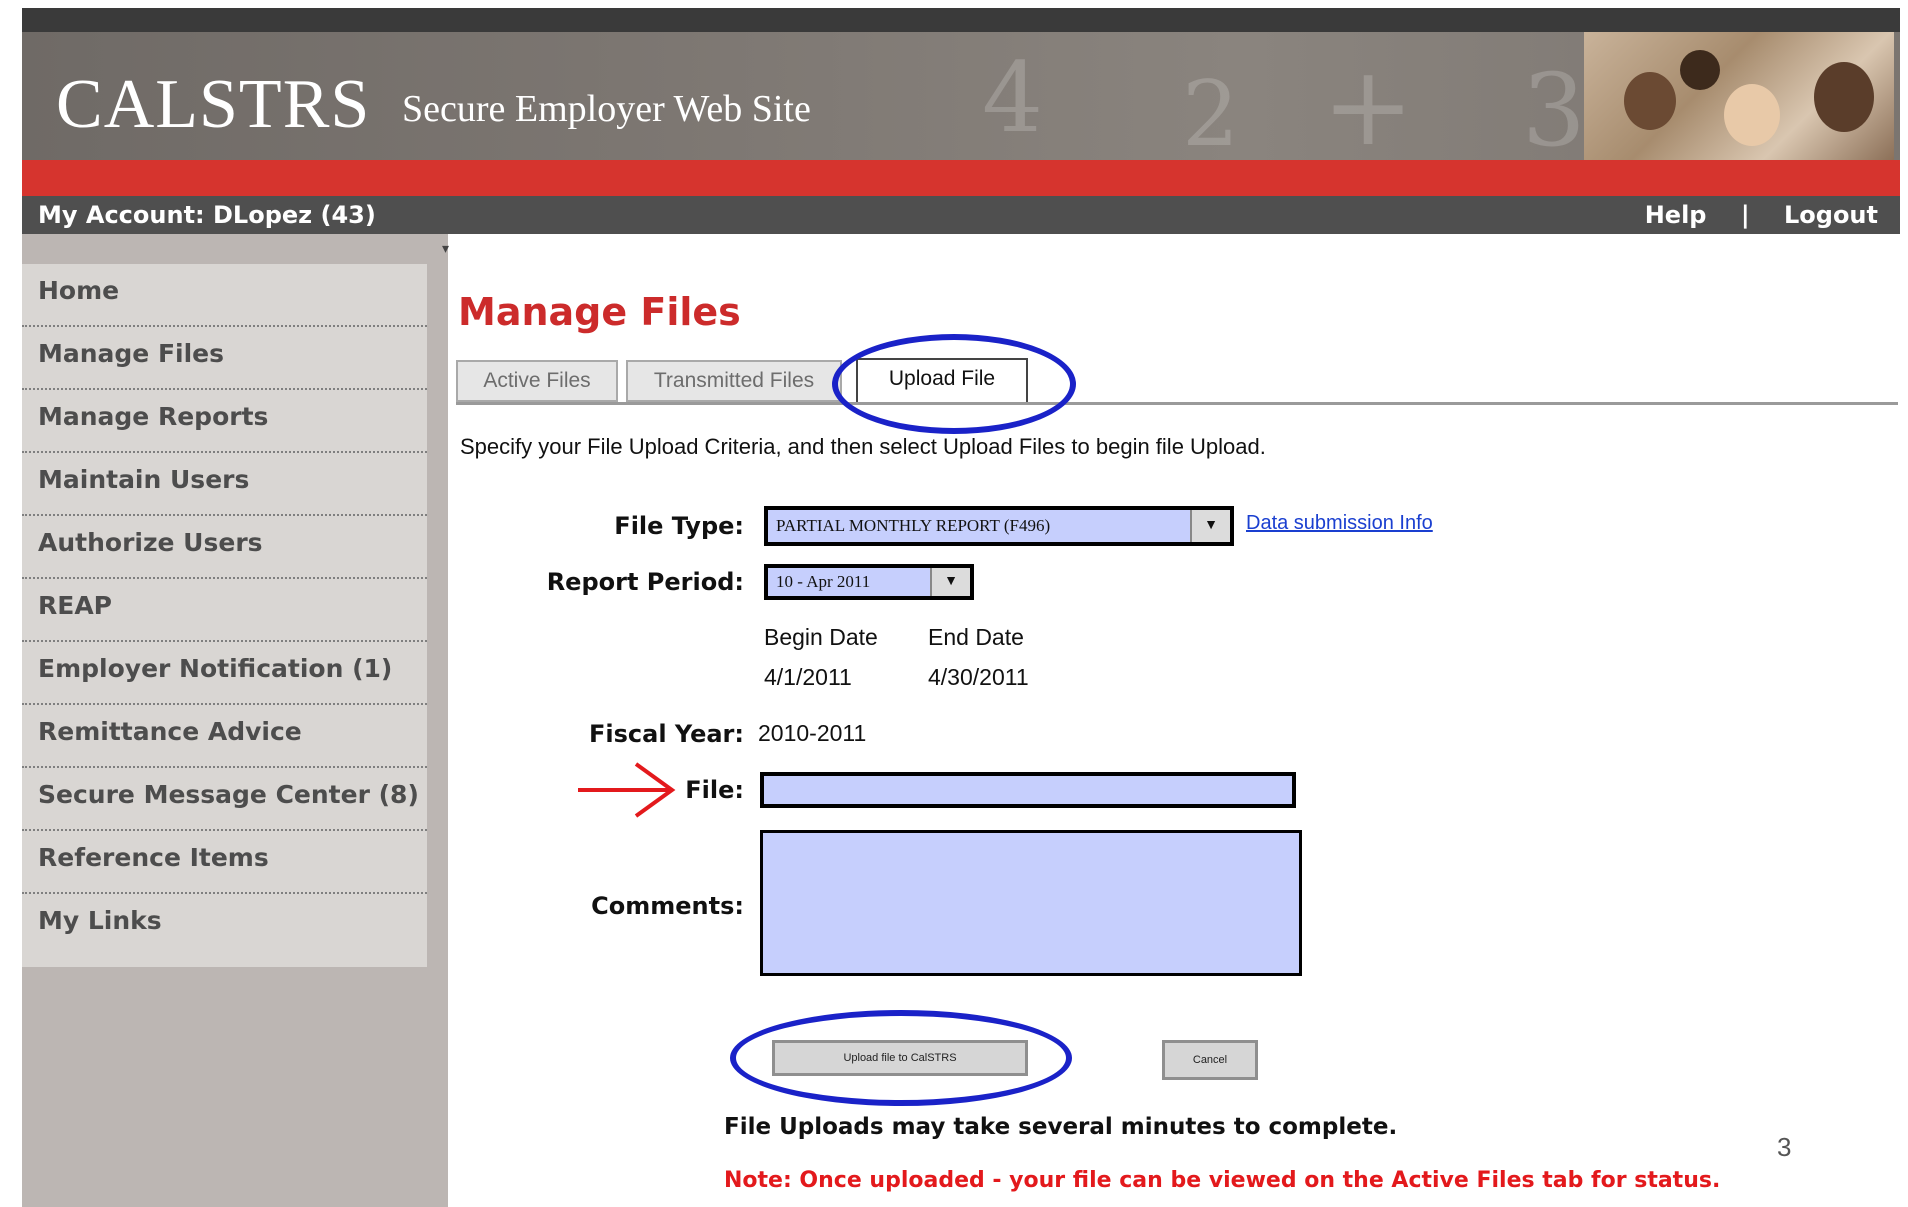  Describe the element at coordinates (224, 862) in the screenshot. I see `sidebar-item-reference-items: Reference Items` at that location.